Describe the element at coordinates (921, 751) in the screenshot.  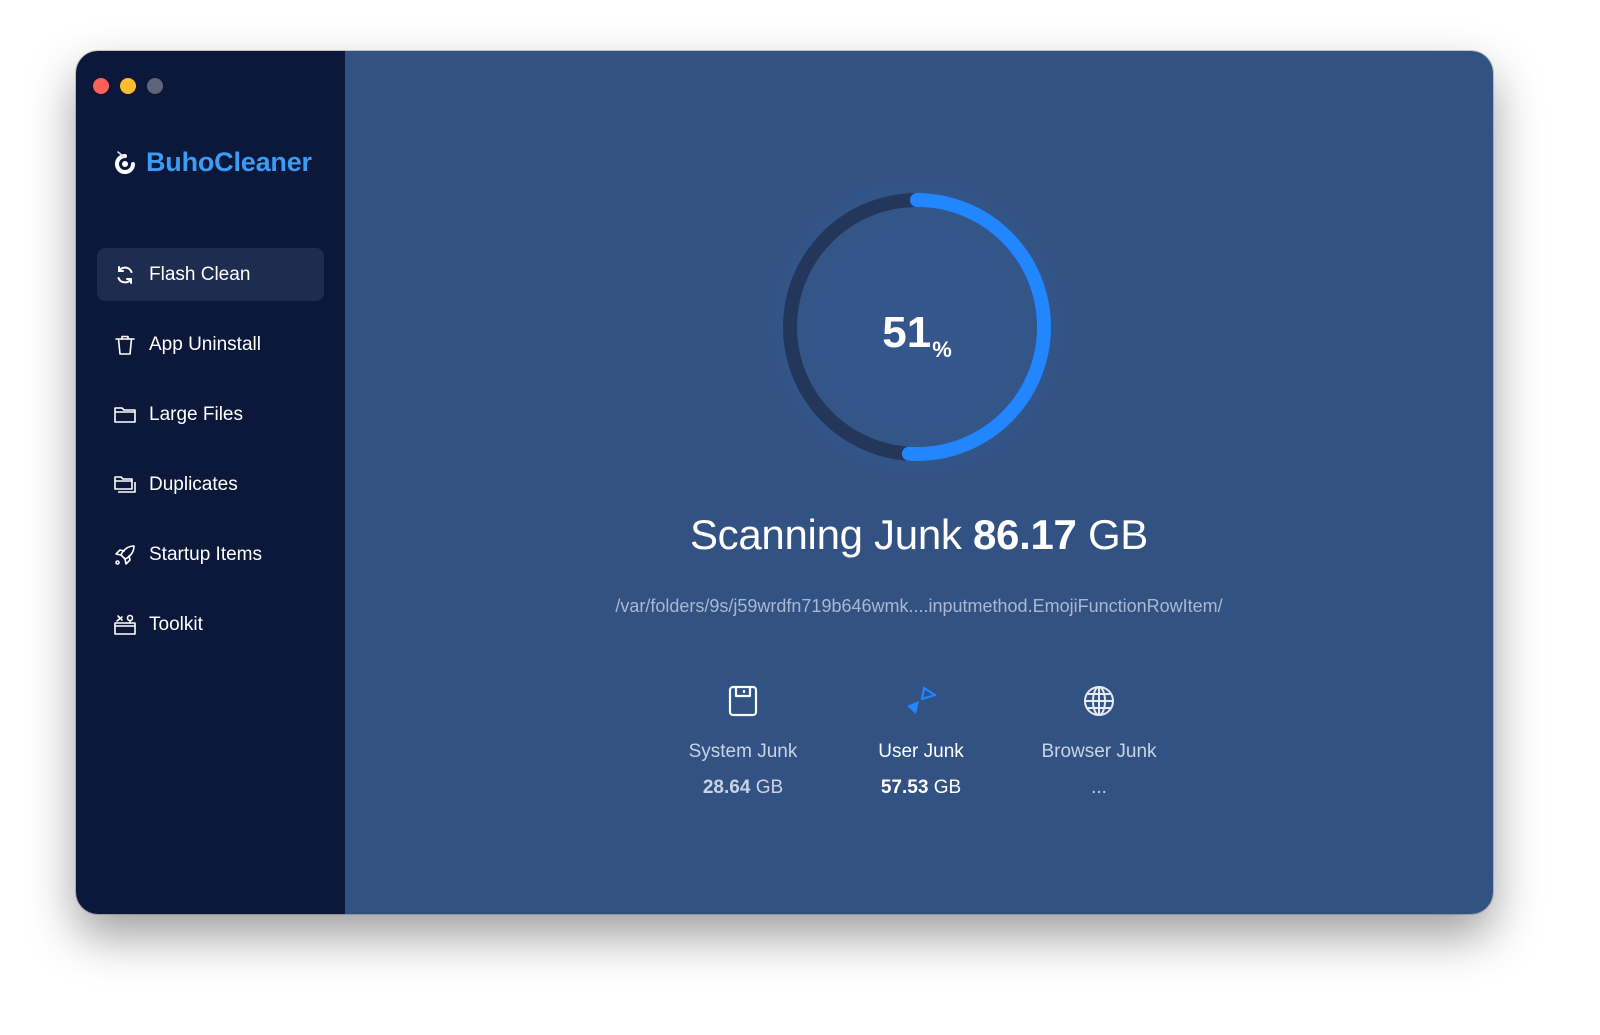
I see `category-label: User Junk` at that location.